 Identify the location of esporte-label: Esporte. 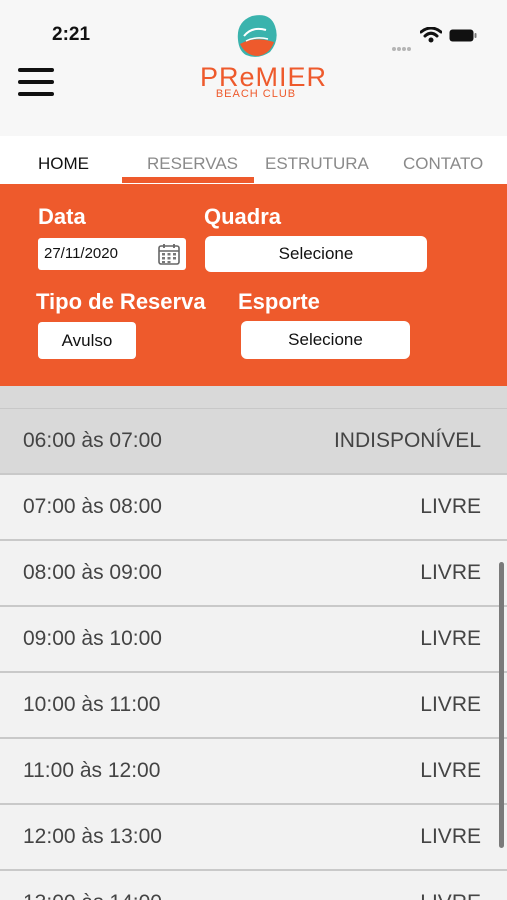
(279, 301).